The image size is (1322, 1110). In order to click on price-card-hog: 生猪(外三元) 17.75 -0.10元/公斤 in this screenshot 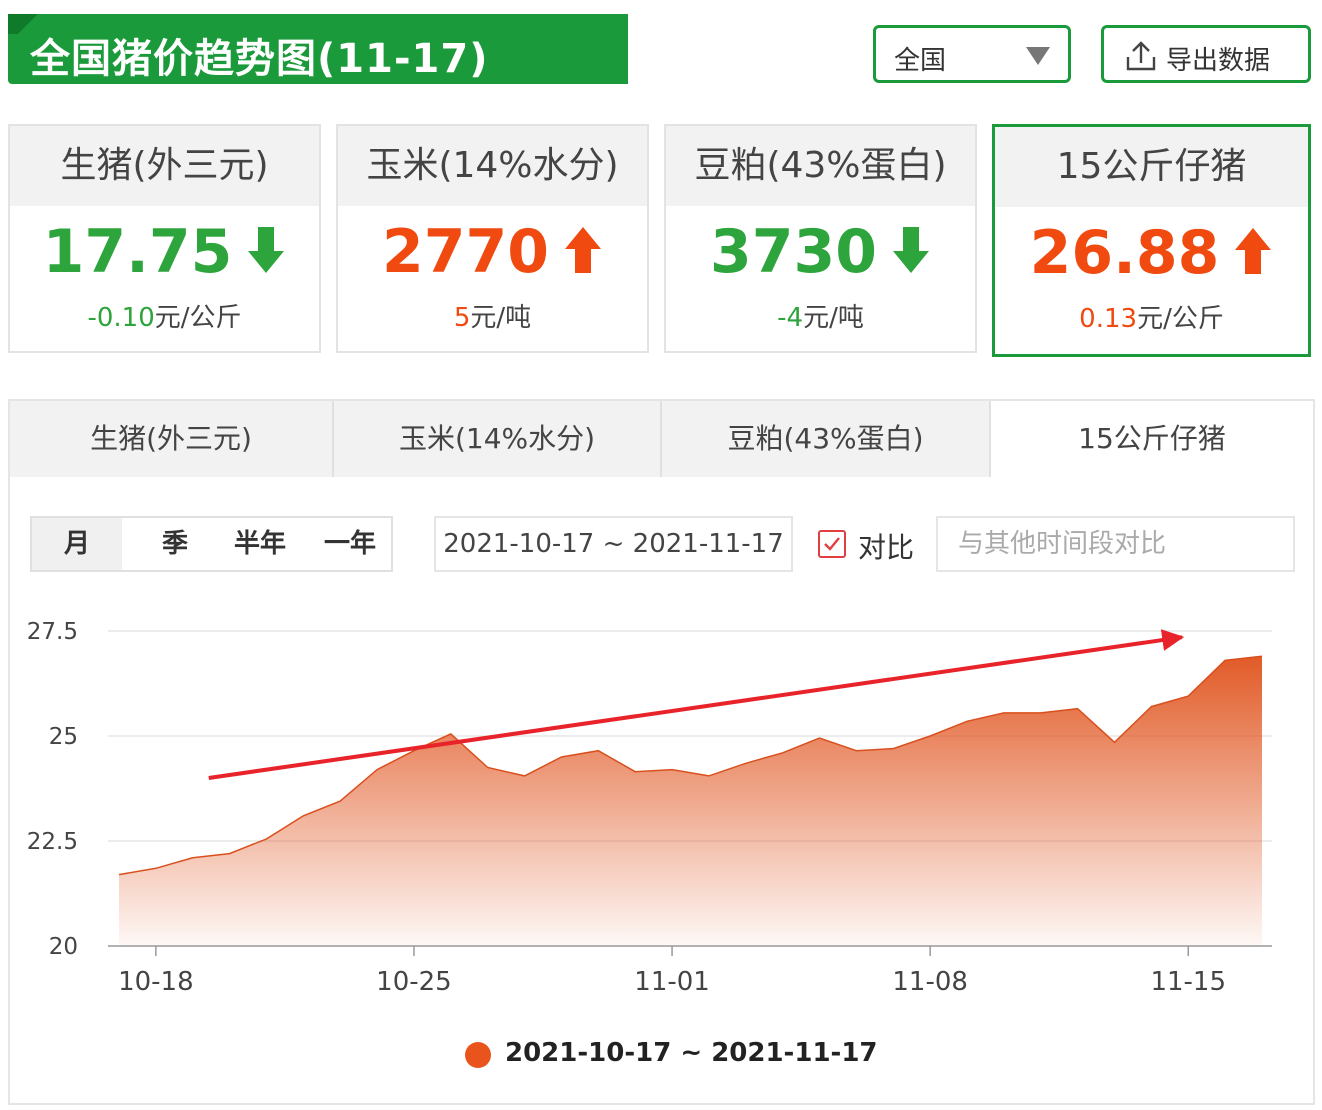, I will do `click(164, 238)`.